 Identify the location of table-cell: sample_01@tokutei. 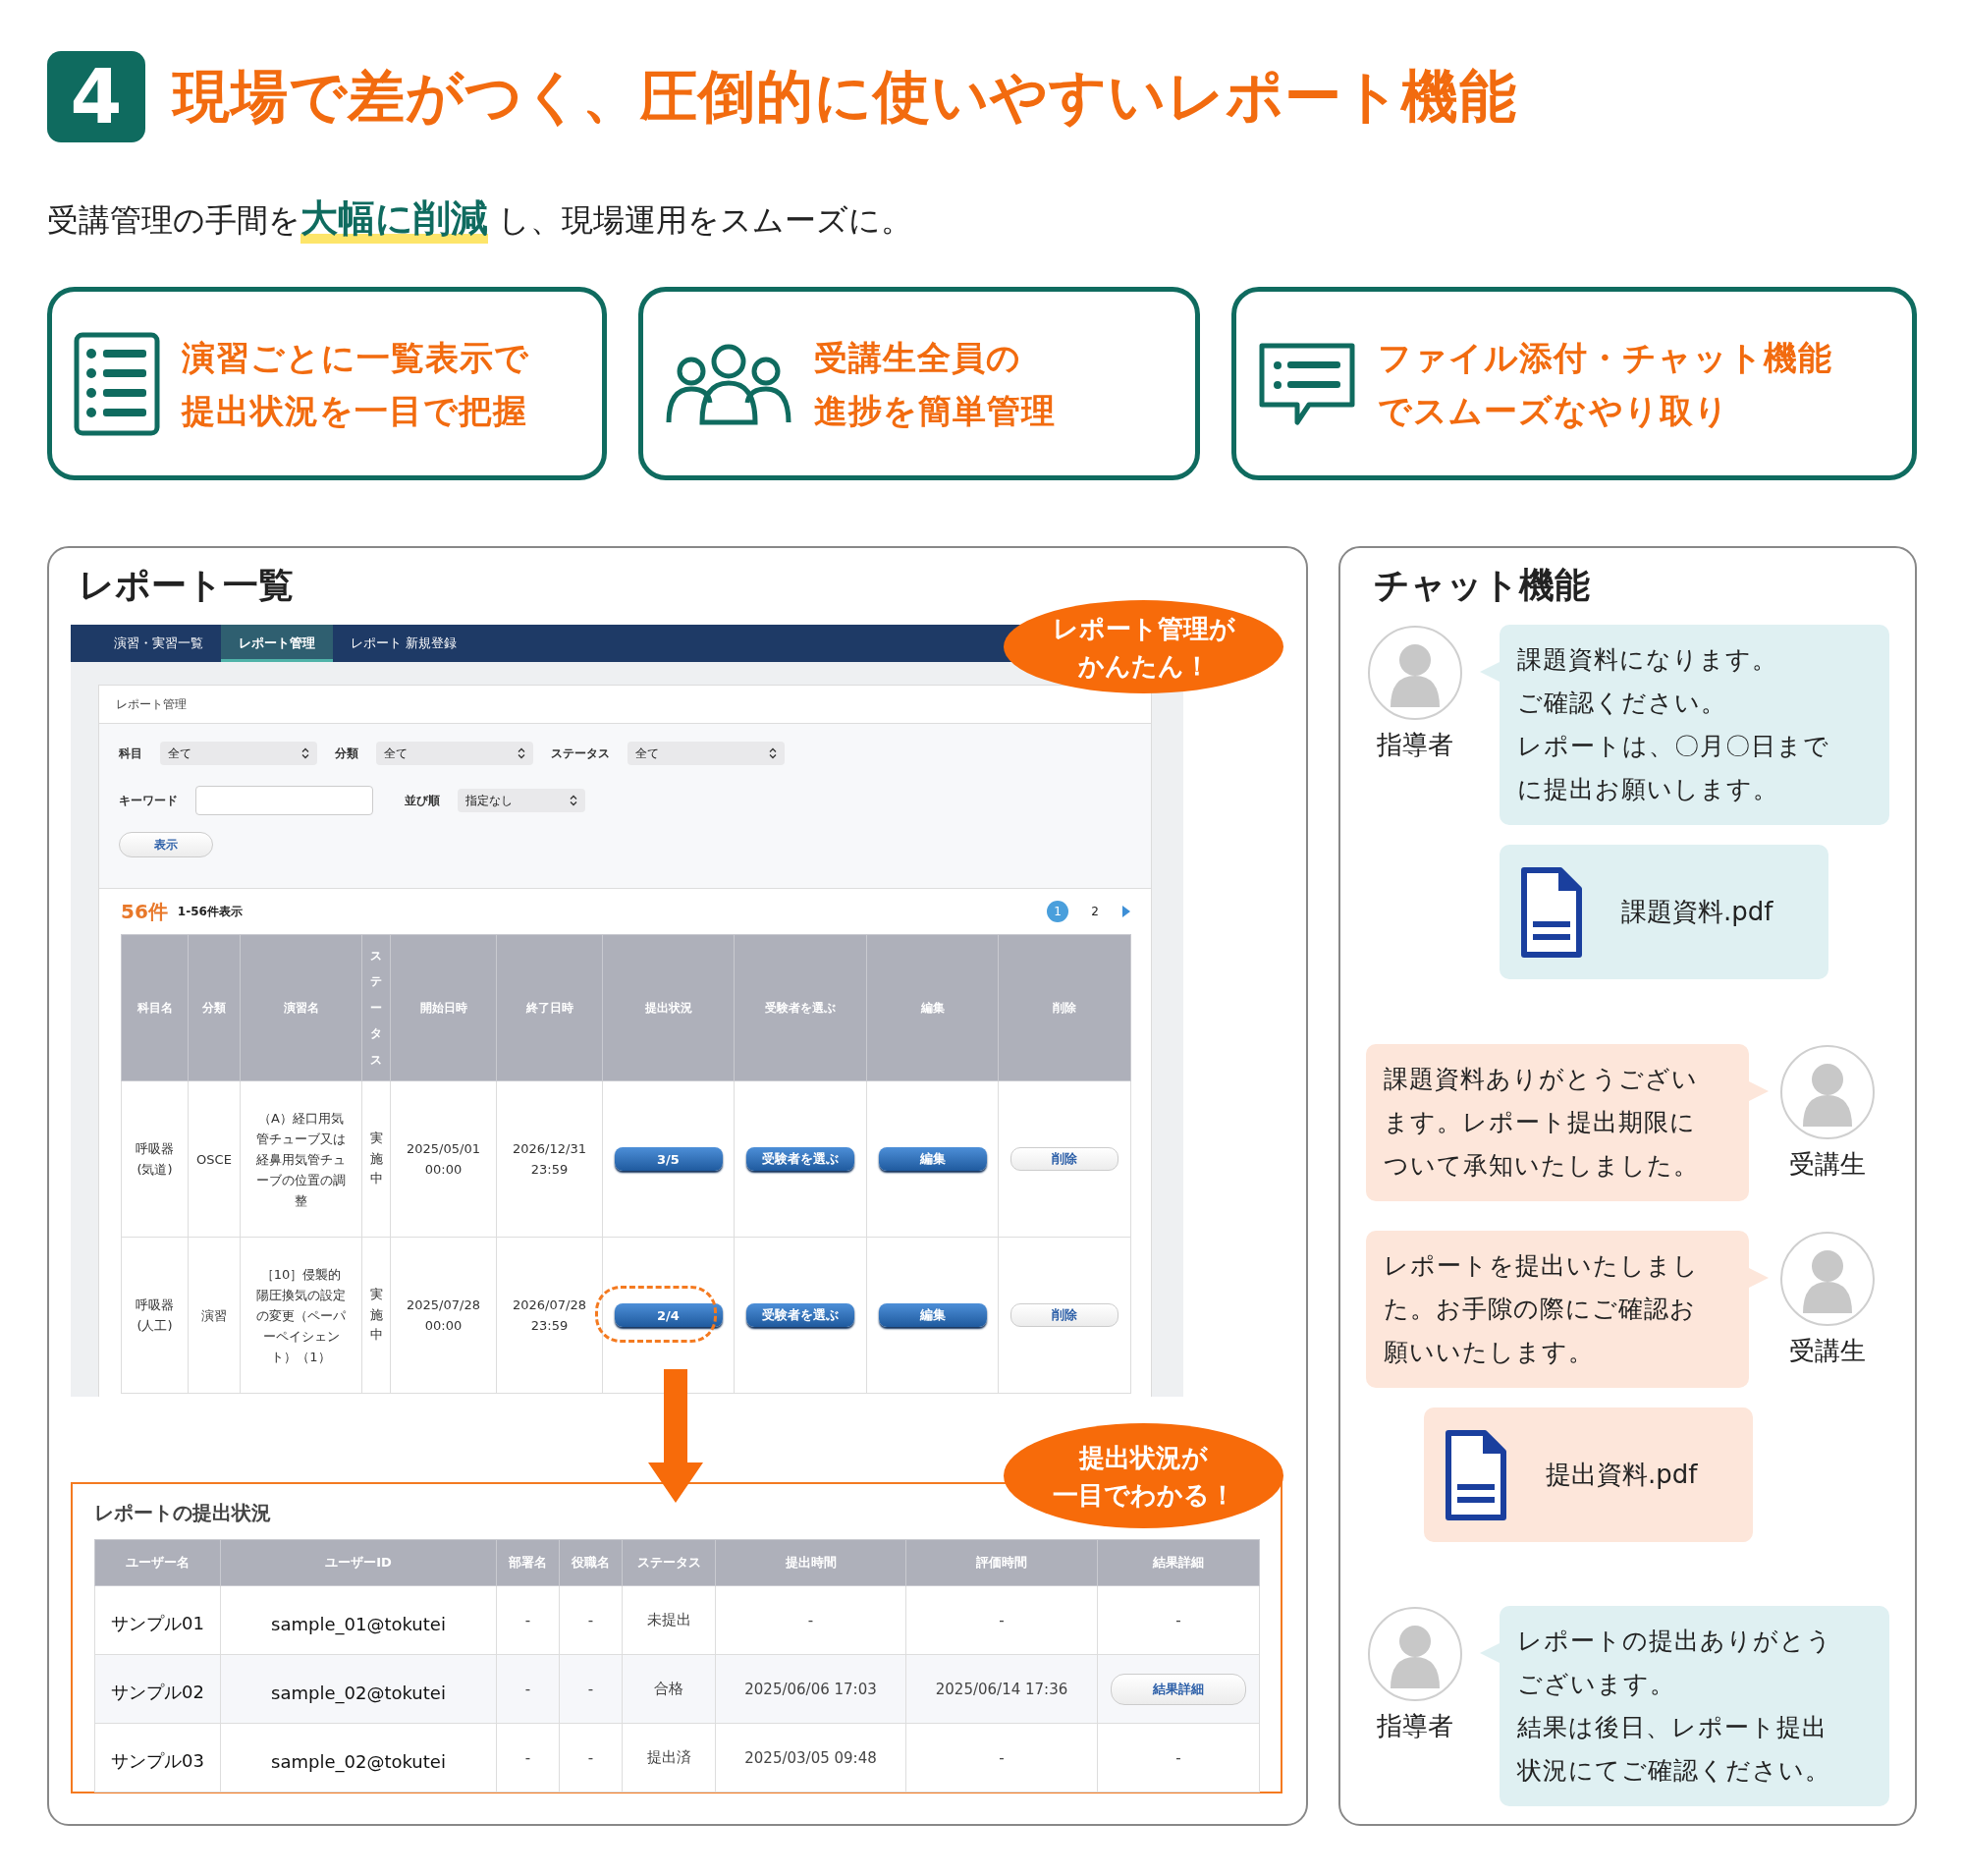
(358, 1620).